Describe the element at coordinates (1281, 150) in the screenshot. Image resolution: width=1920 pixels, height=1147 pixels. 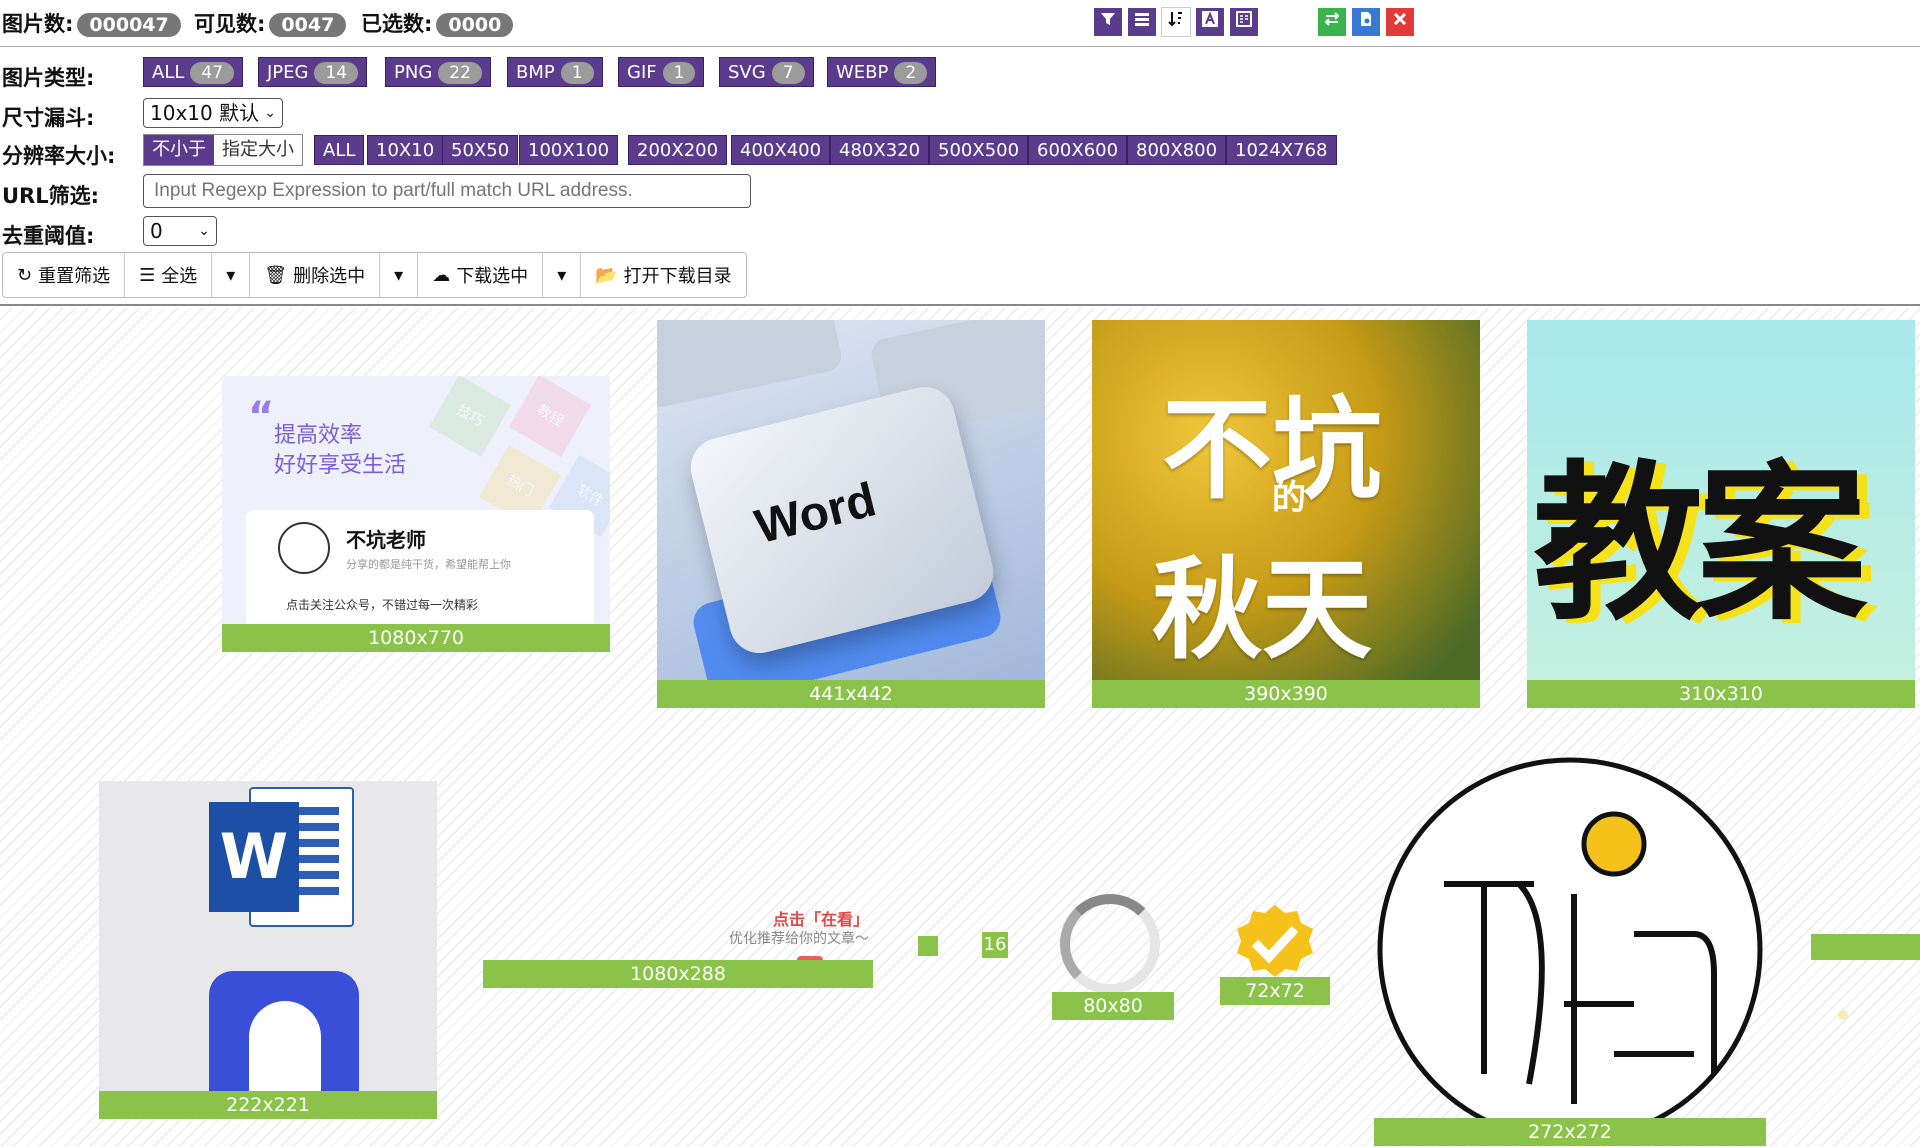
I see `resolution-filter-1024x768: 1024X768` at that location.